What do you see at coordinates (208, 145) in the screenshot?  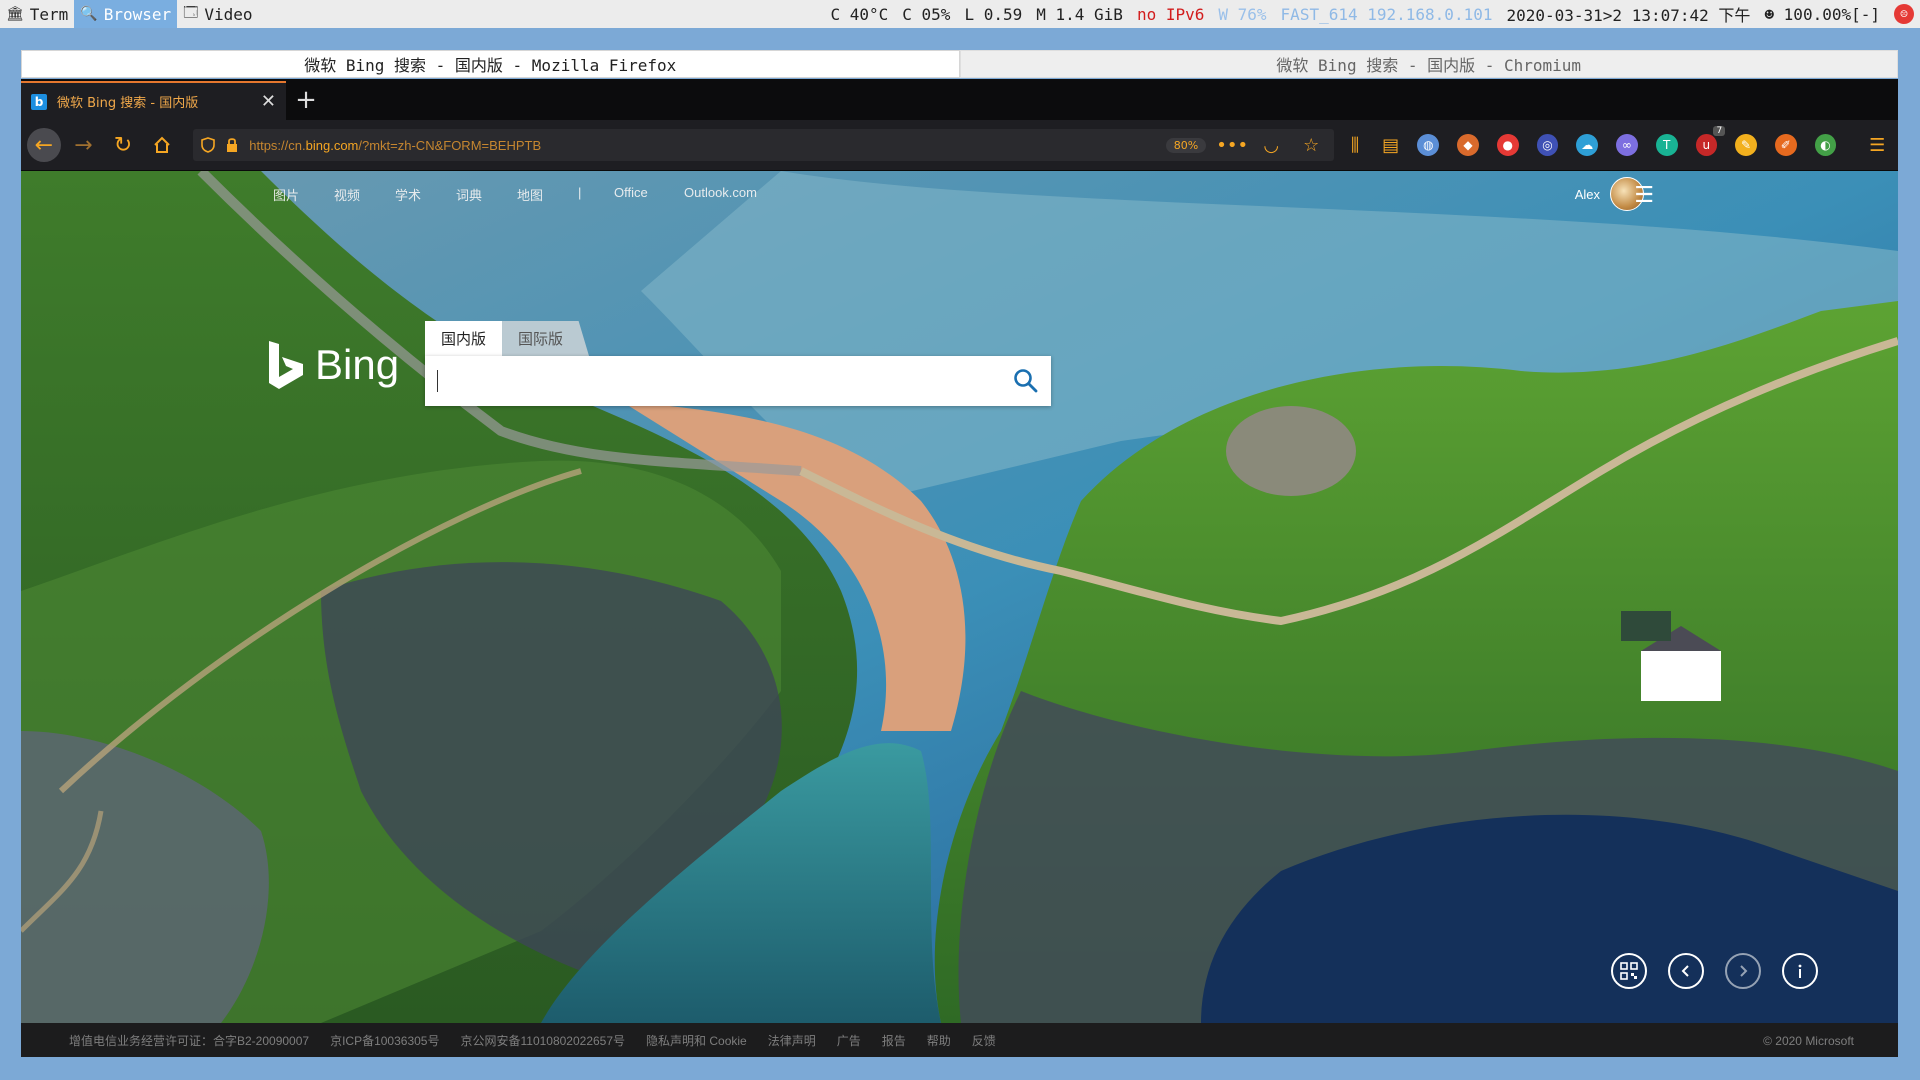 I see `shield-icon` at bounding box center [208, 145].